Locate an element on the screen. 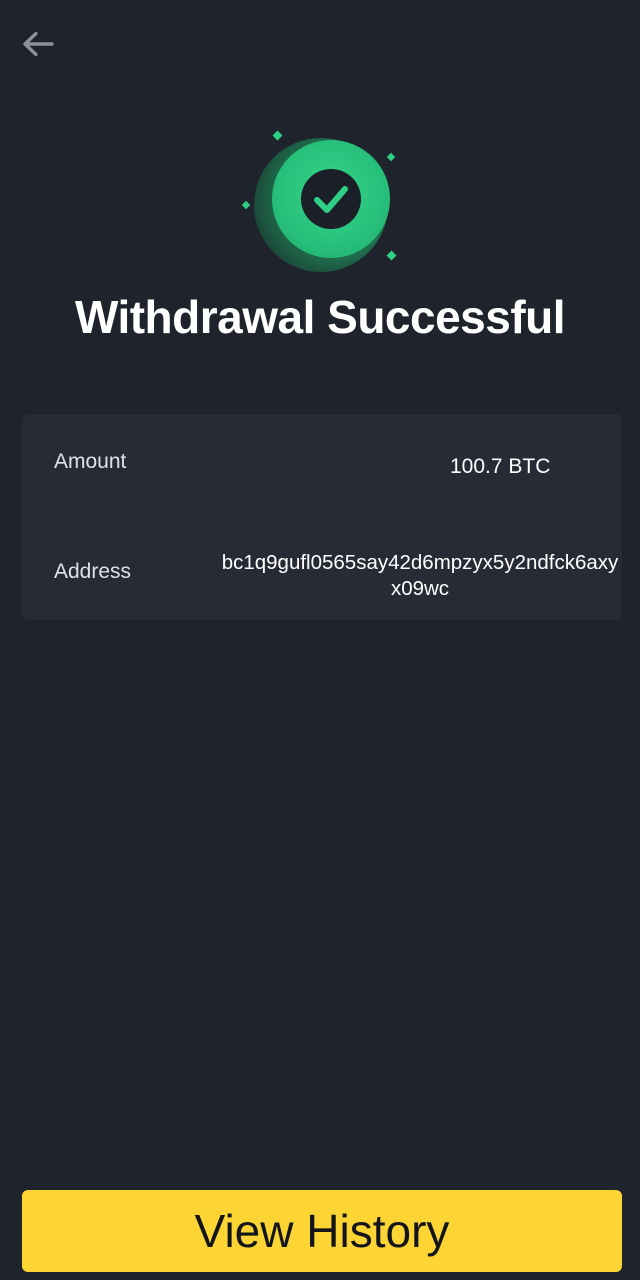 Image resolution: width=640 pixels, height=1280 pixels. view-history-button: View History is located at coordinates (322, 1231).